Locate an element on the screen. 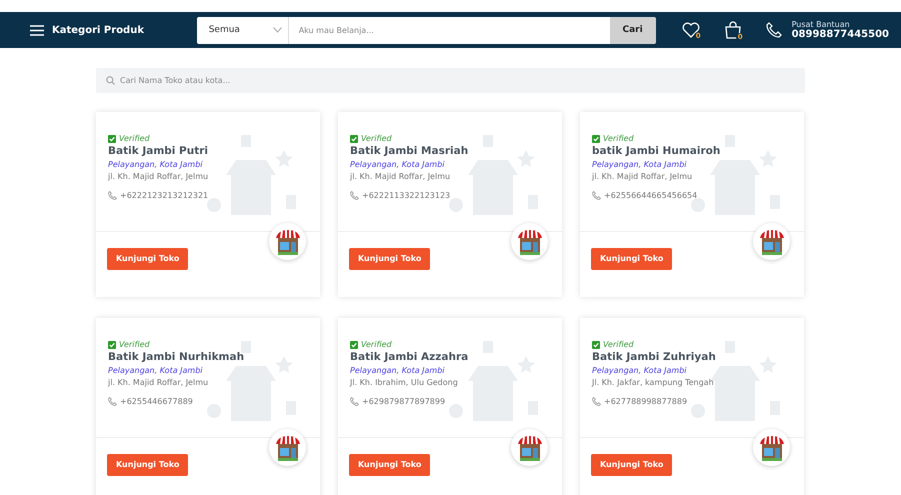  store-phone: +62556644665456654 is located at coordinates (651, 195).